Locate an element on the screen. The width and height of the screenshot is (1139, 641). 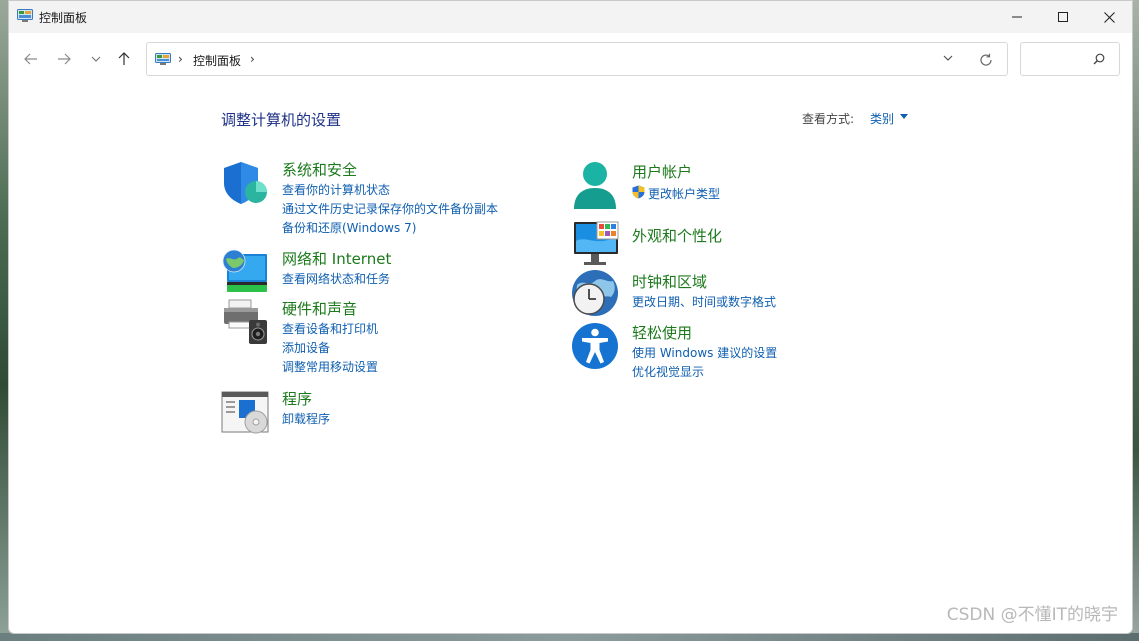
link-view-devices-printers: 查看设备和打印机 is located at coordinates (330, 328).